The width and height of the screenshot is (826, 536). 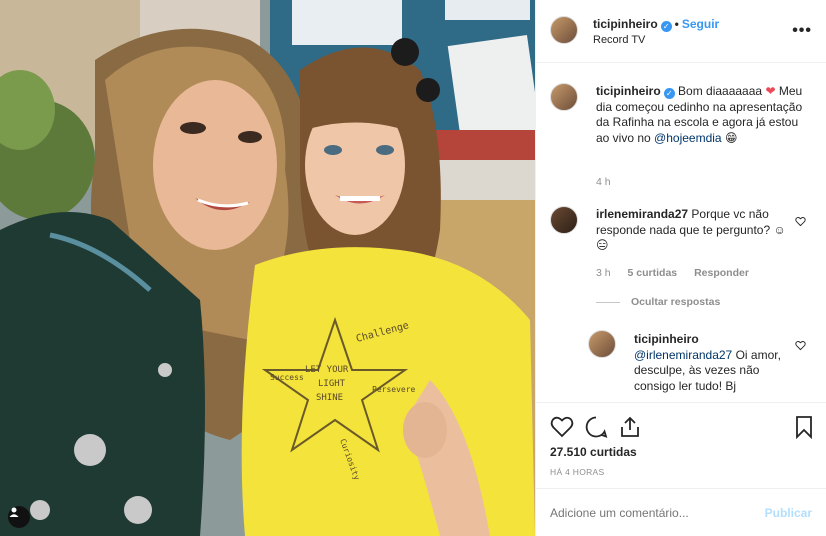 I want to click on comment-like-icon, so click(x=800, y=221).